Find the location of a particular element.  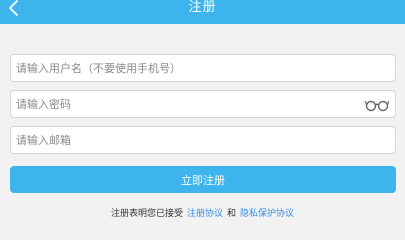

eye-glasses-icon is located at coordinates (377, 106).